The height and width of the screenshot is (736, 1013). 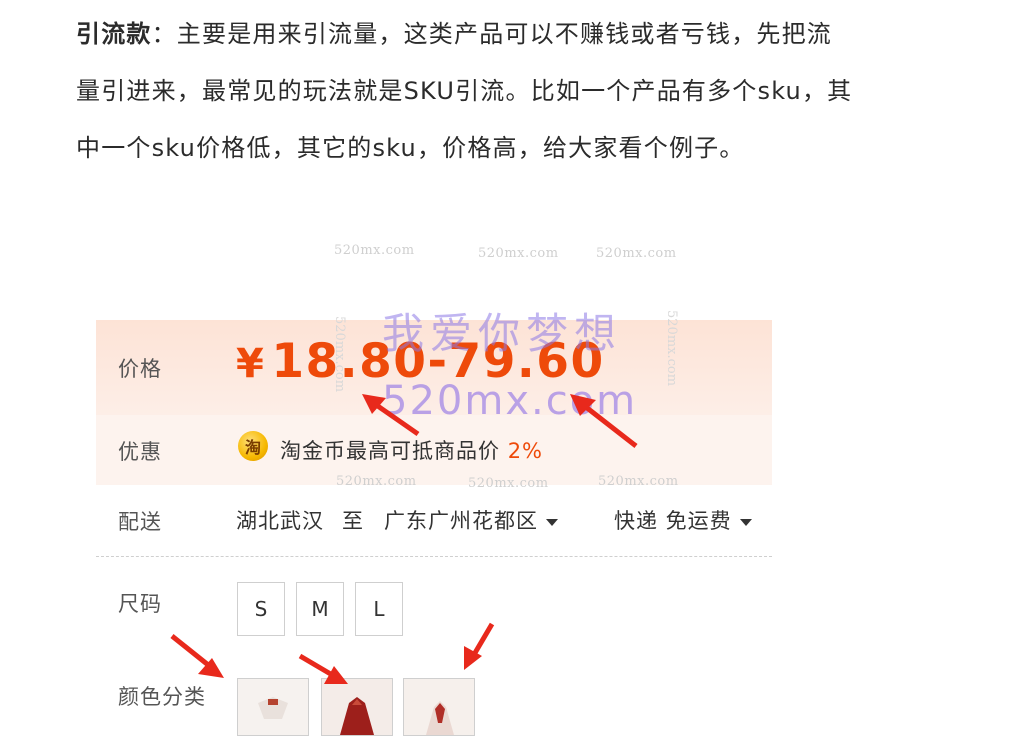 I want to click on arrow-to-price-low, so click(x=391, y=415).